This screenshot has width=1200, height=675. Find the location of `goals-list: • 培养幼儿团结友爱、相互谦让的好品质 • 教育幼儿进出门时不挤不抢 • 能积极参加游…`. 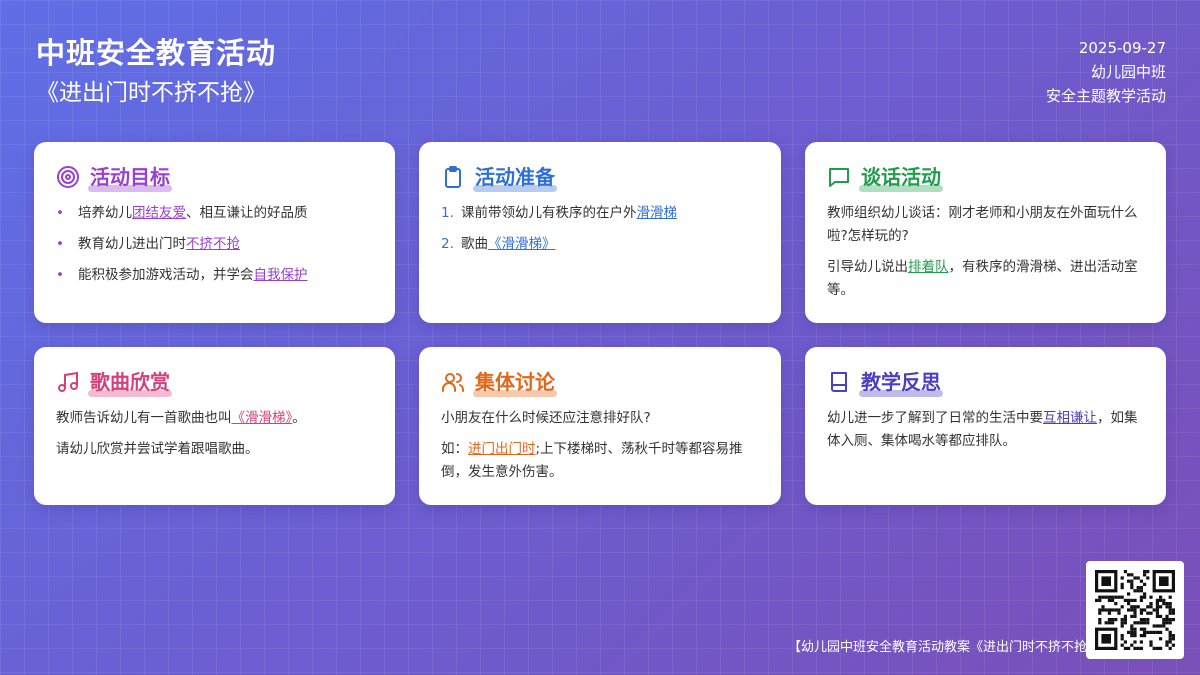

goals-list: • 培养幼儿团结友爱、相互谦让的好品质 • 教育幼儿进出门时不挤不抢 • 能积极参加游… is located at coordinates (214, 244).